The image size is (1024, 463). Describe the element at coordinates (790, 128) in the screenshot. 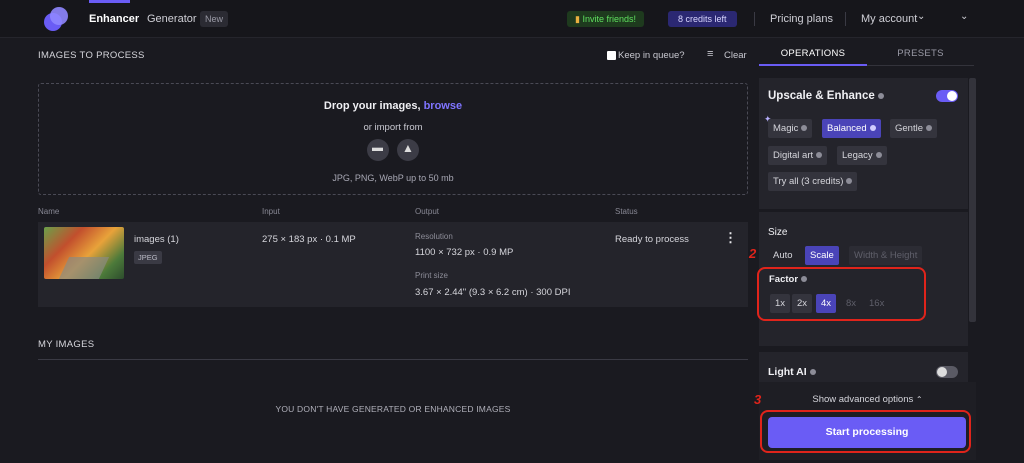

I see `model-magic: Magic` at that location.